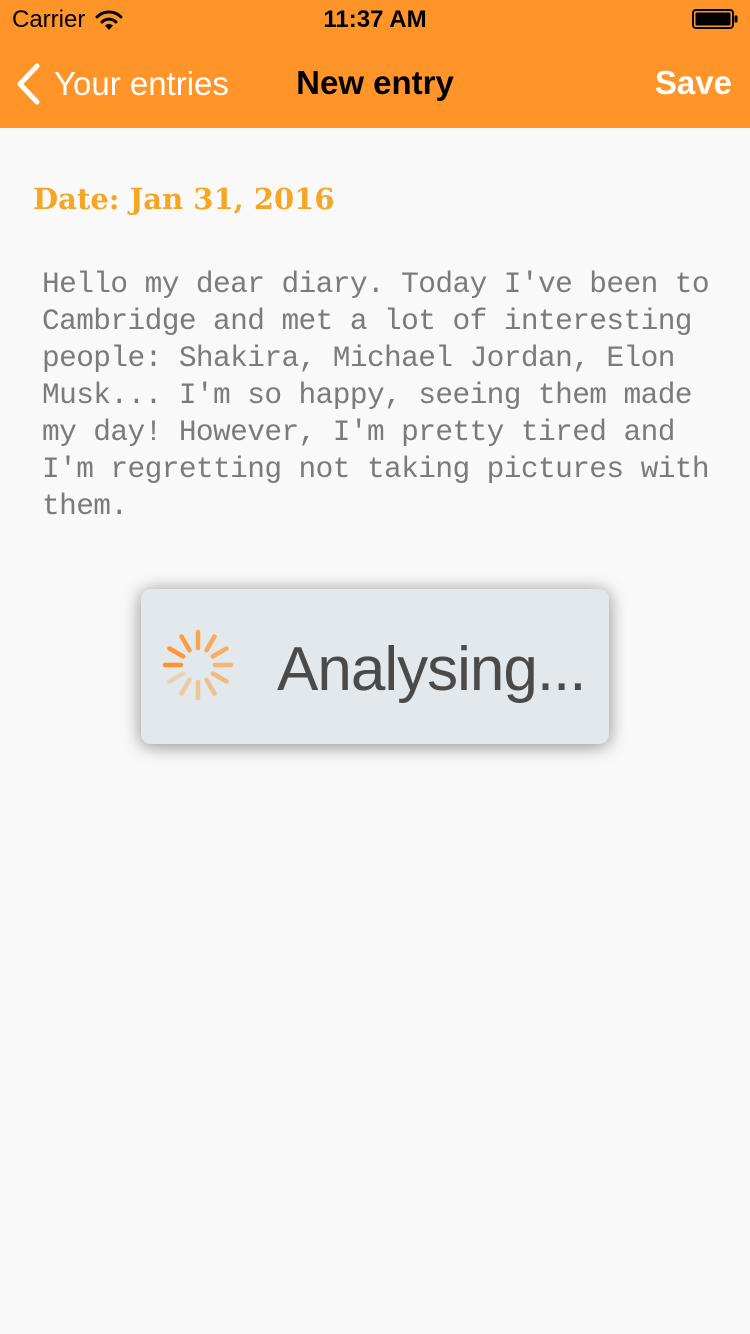 Image resolution: width=750 pixels, height=1334 pixels. Describe the element at coordinates (184, 199) in the screenshot. I see `entry-date: Date: Jan 31, 2016` at that location.